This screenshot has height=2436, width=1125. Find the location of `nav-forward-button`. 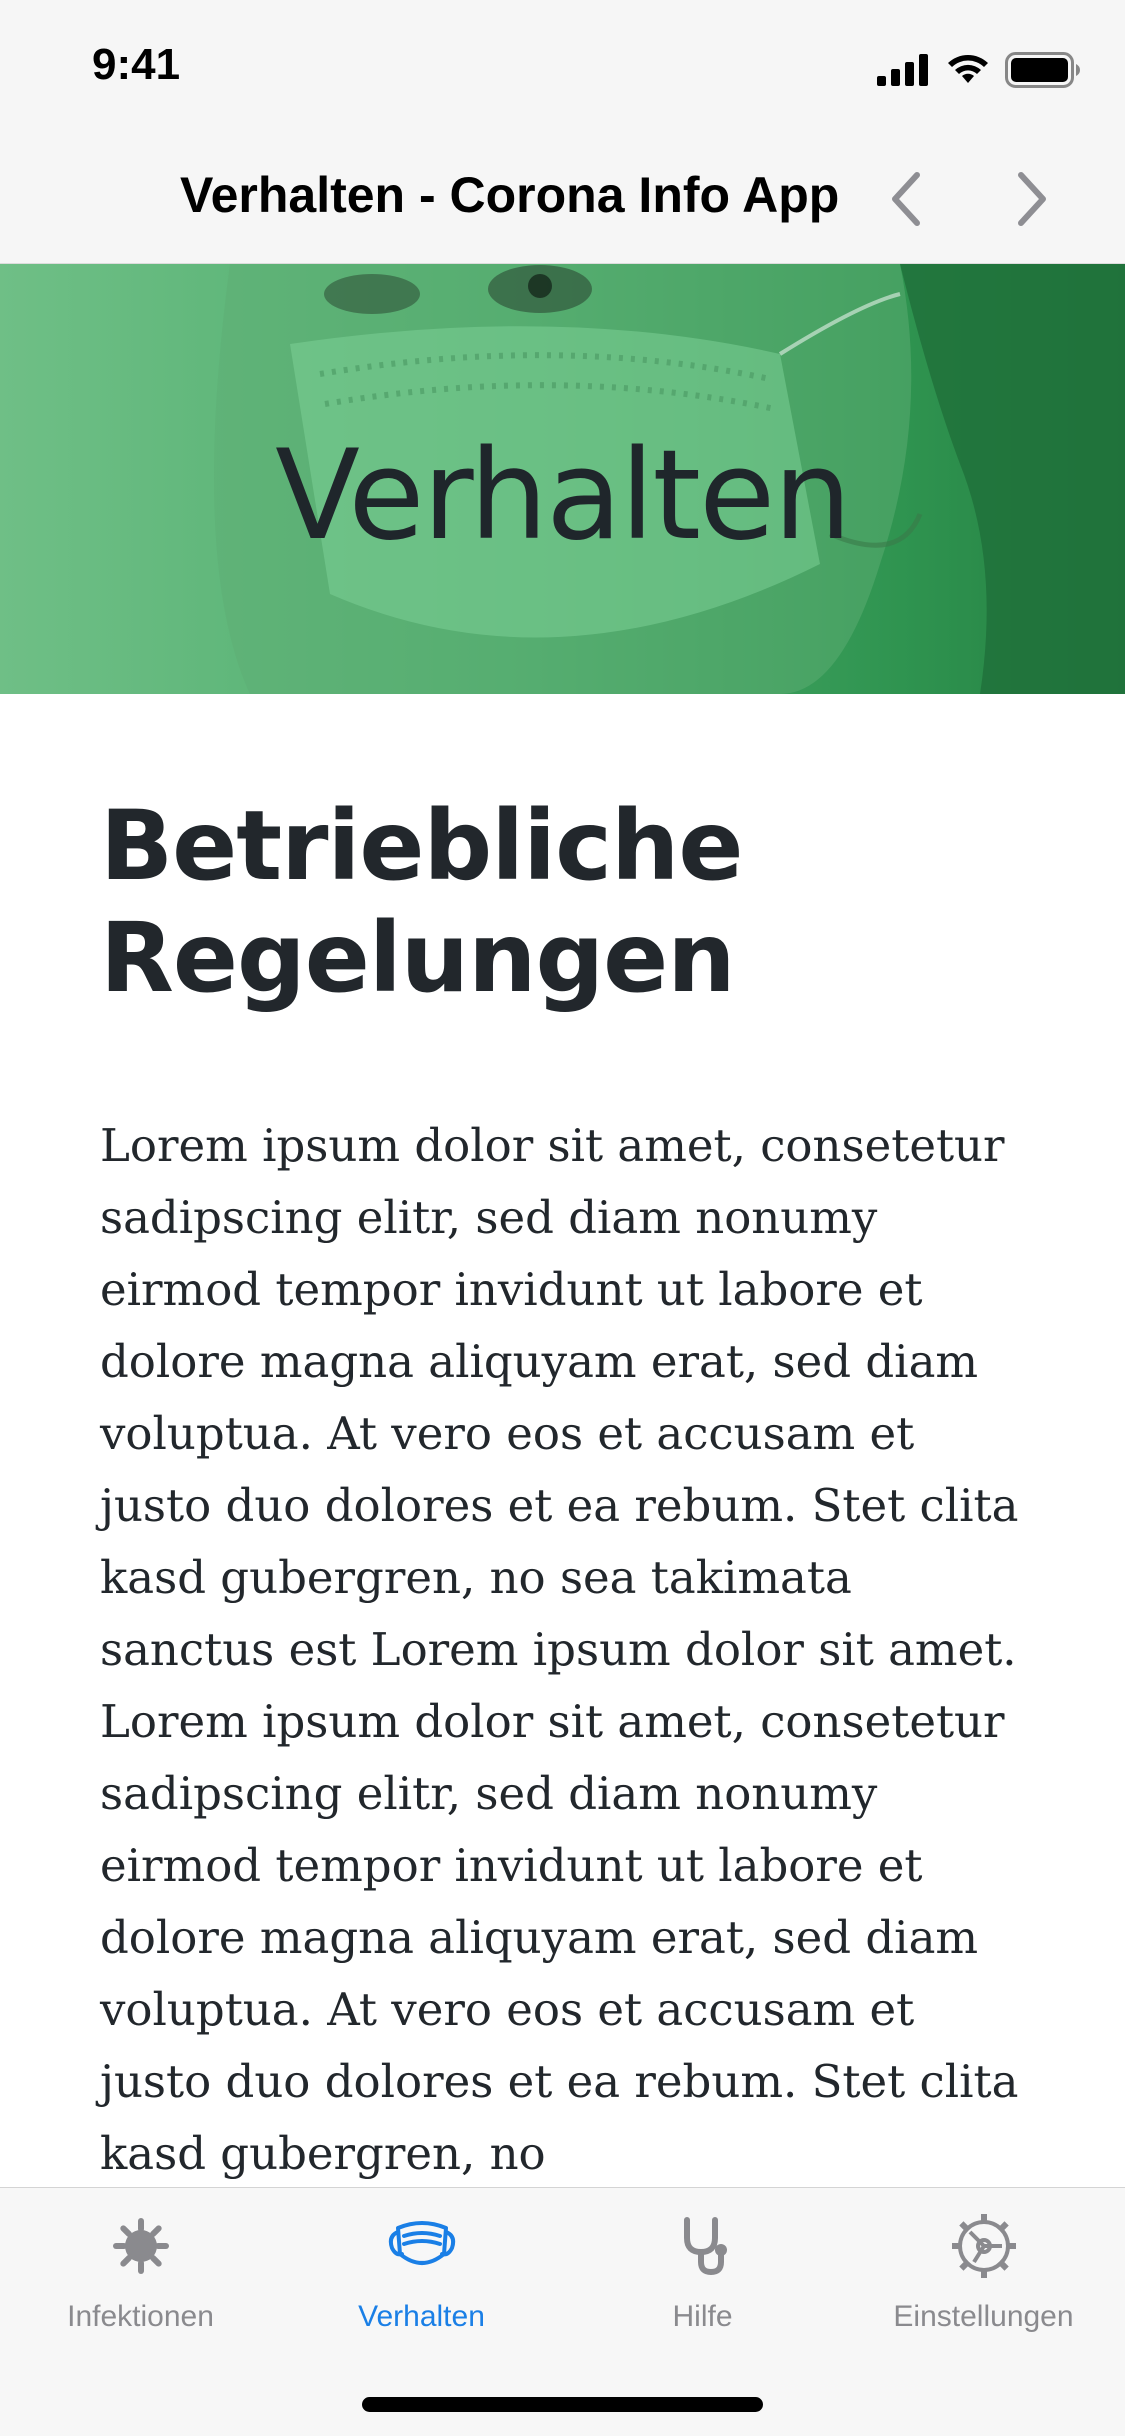

nav-forward-button is located at coordinates (1031, 199).